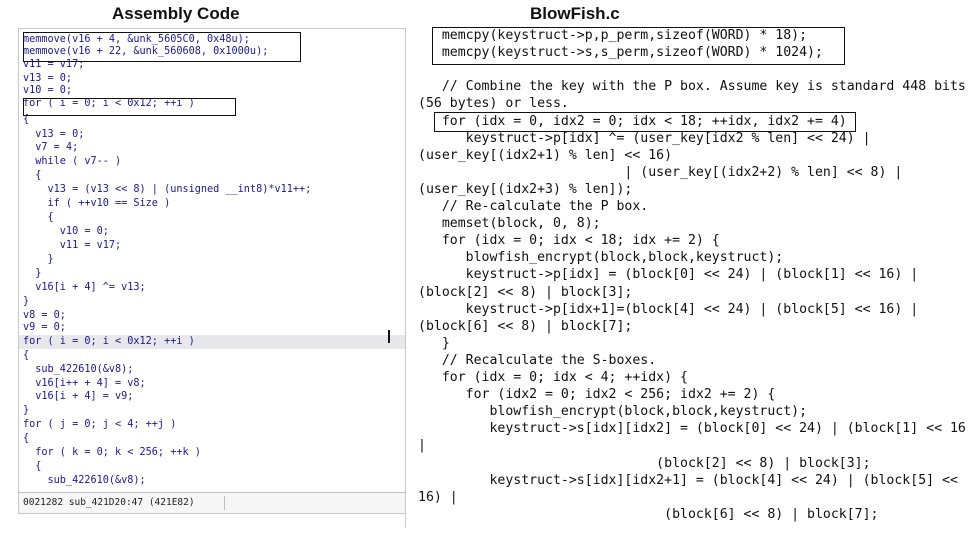 This screenshot has height=538, width=975. Describe the element at coordinates (176, 13) in the screenshot. I see `assembly-title: Assembly Code` at that location.